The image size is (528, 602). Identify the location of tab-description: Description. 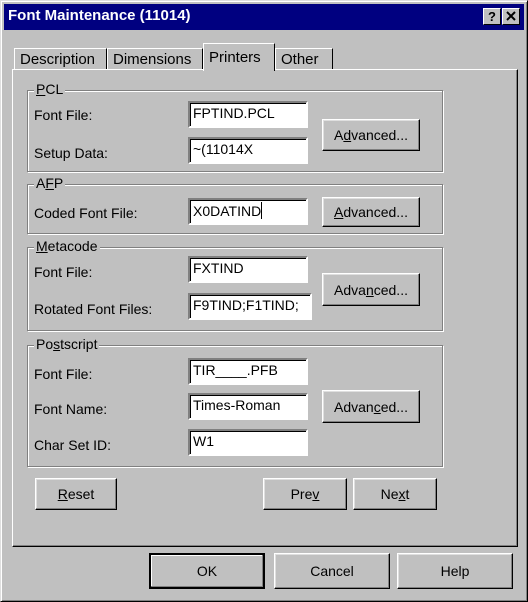
(60, 59).